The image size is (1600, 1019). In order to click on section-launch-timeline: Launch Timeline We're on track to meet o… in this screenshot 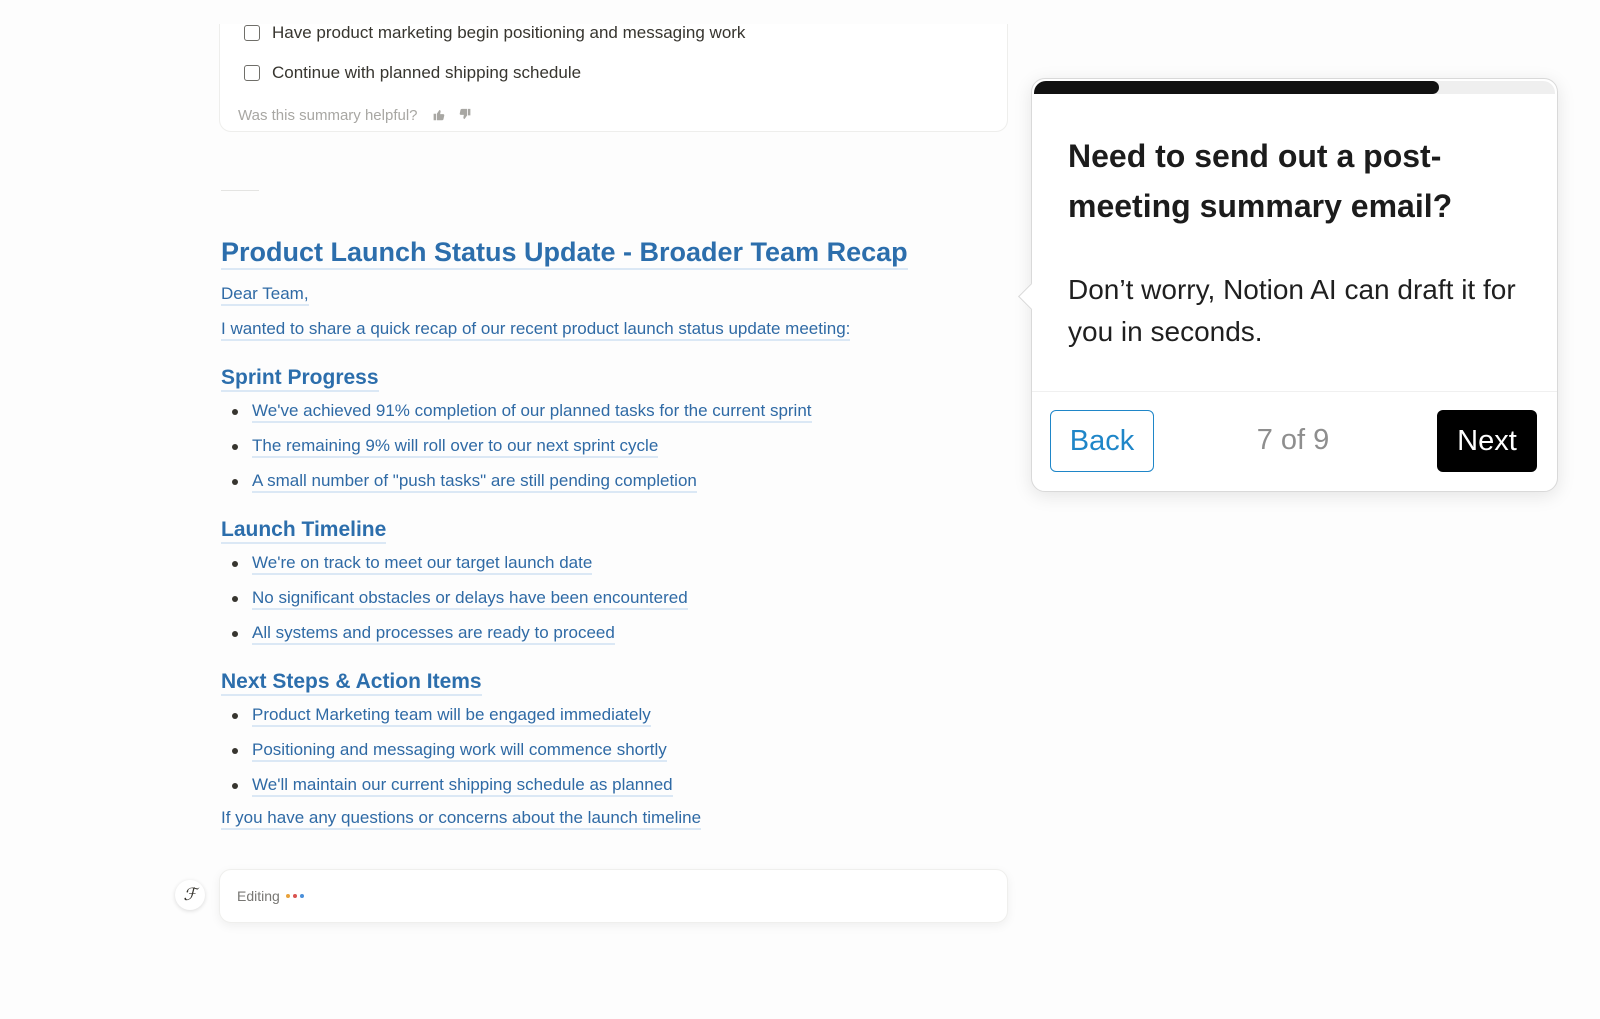, I will do `click(611, 580)`.